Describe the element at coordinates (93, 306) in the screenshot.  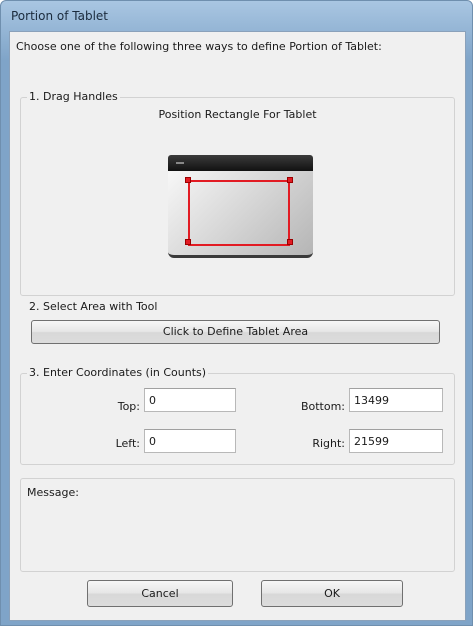
I see `select-area-label: 2. Select Area with Tool` at that location.